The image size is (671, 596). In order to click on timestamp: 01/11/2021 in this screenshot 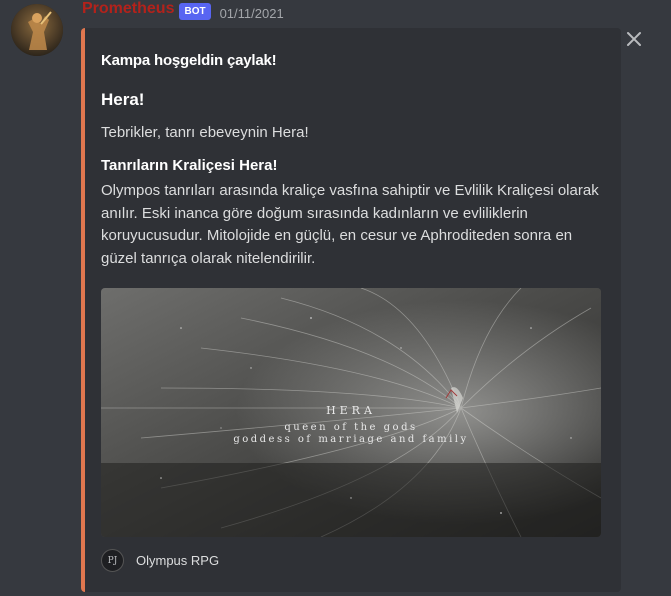, I will do `click(251, 13)`.